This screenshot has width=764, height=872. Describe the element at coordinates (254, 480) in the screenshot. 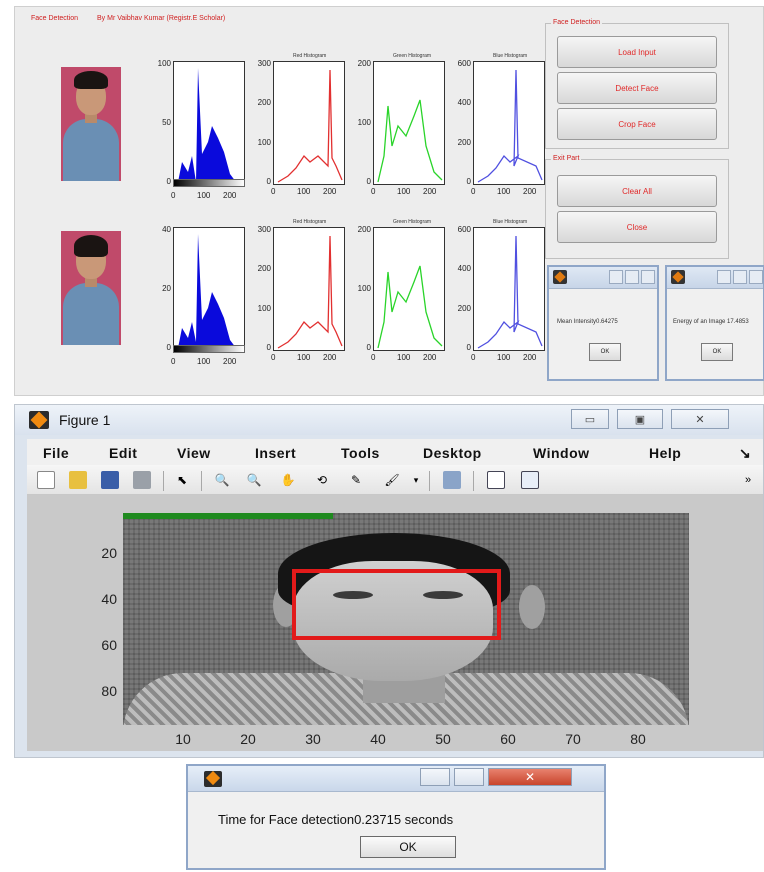

I see `zoom-out-icon: 🔍` at that location.